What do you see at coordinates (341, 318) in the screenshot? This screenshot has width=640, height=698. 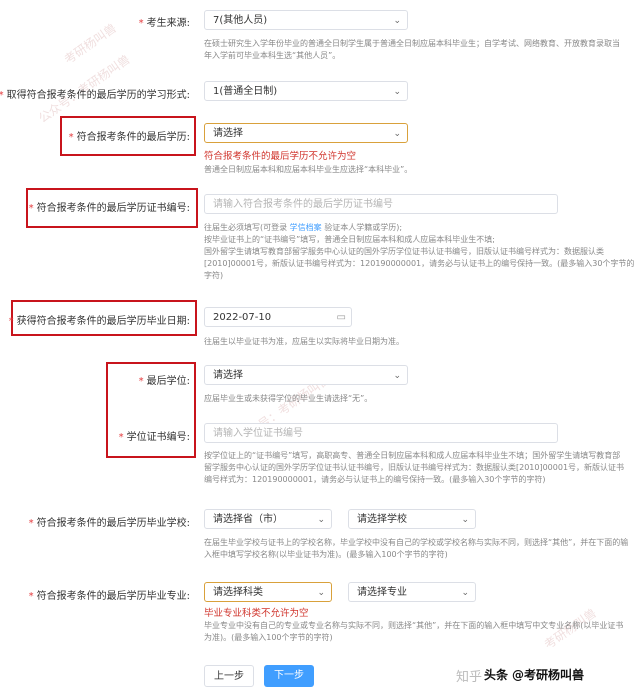 I see `calendar-icon: ▭` at bounding box center [341, 318].